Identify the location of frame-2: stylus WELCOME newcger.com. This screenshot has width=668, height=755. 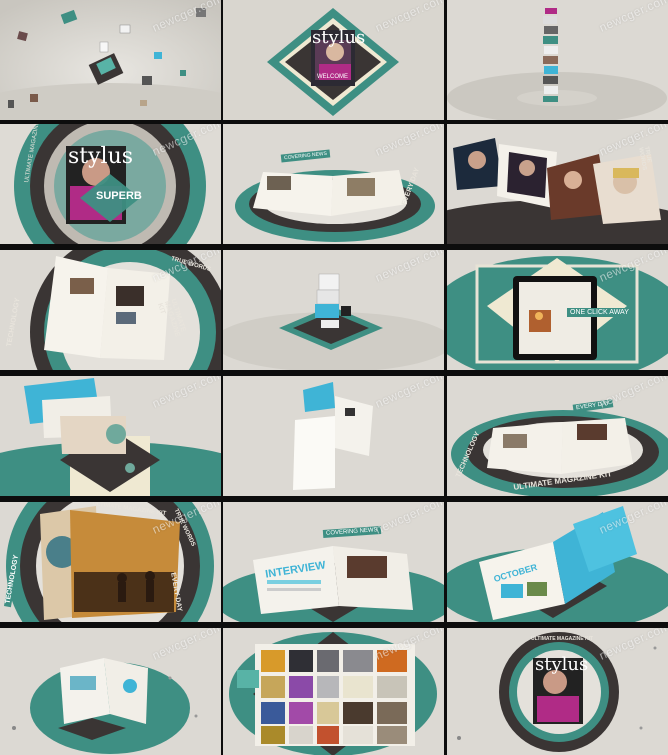
(333, 60).